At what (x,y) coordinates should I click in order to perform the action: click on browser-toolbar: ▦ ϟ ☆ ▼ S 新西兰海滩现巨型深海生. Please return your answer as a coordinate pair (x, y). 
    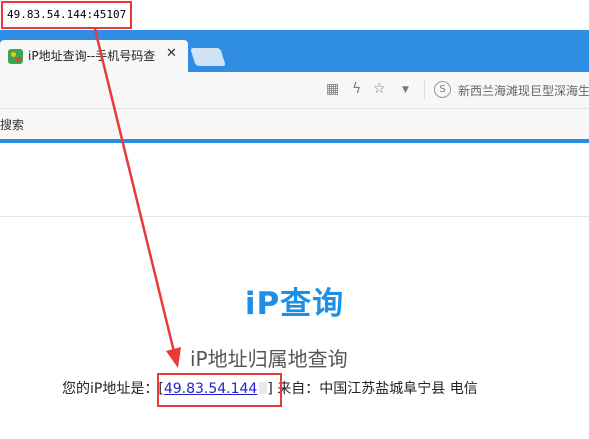
    Looking at the image, I should click on (294, 90).